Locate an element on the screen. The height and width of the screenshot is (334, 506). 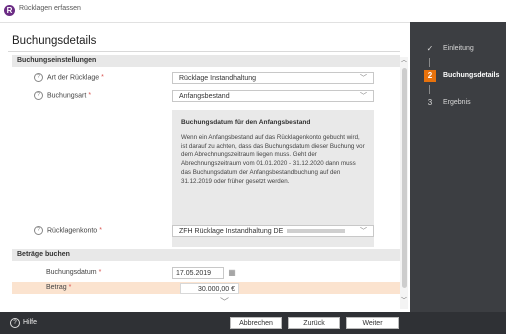
calendar-icon: ▦ is located at coordinates (232, 273).